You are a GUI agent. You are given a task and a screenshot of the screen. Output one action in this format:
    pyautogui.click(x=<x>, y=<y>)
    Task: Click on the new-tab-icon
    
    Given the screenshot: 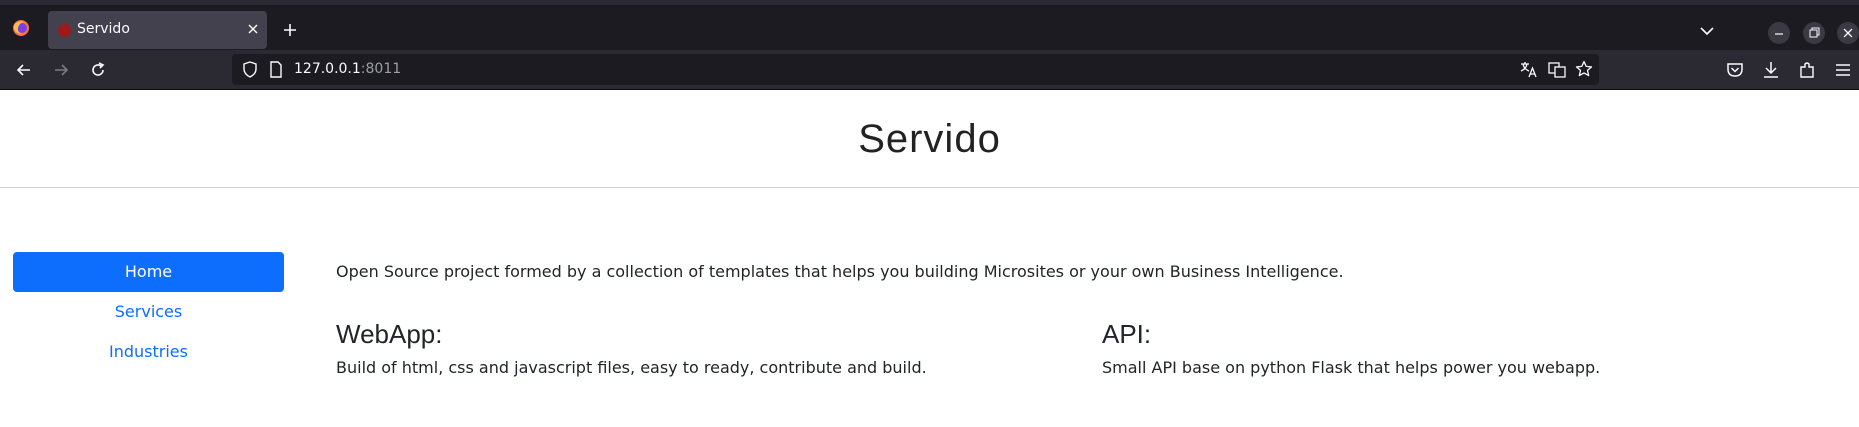 What is the action you would take?
    pyautogui.click(x=290, y=30)
    